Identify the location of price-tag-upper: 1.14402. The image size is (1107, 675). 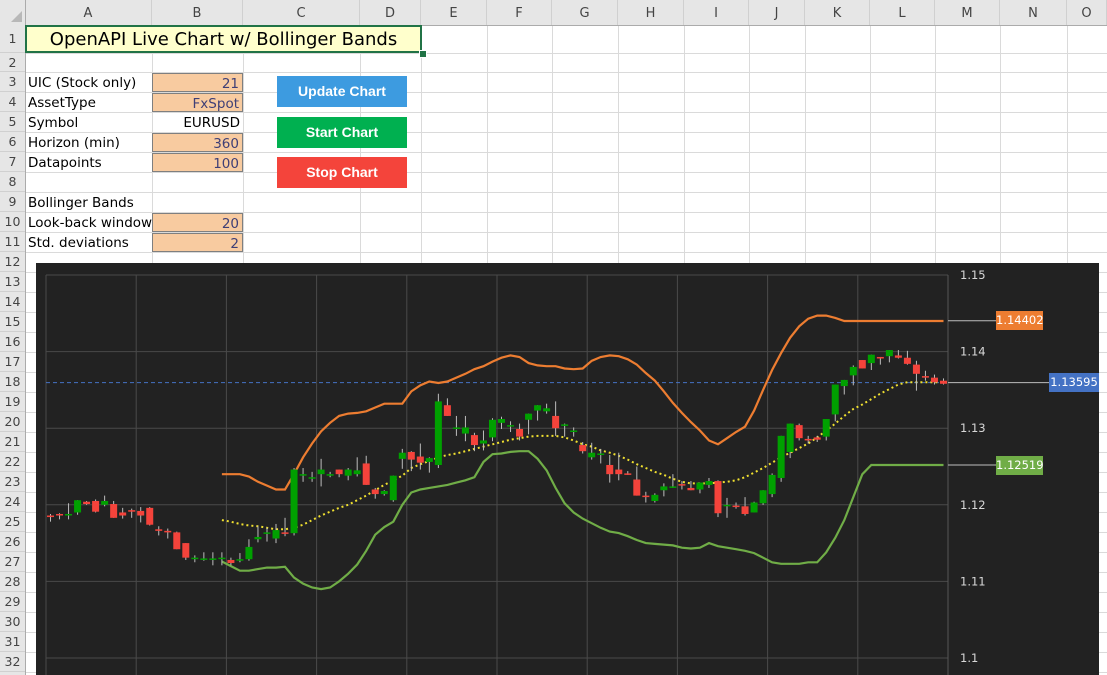
(1020, 321).